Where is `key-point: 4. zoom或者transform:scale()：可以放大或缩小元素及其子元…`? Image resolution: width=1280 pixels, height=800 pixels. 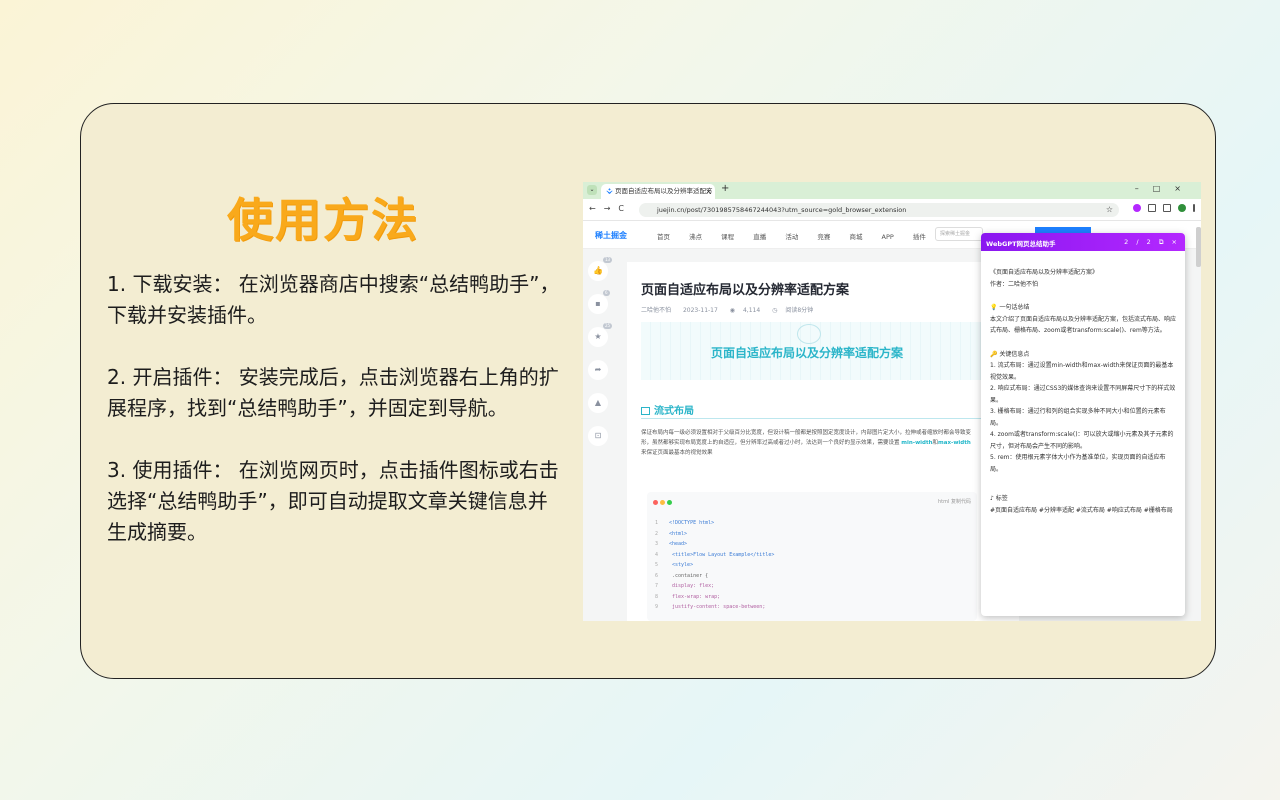
key-point: 4. zoom或者transform:scale()：可以放大或缩小元素及其子元… is located at coordinates (1082, 440).